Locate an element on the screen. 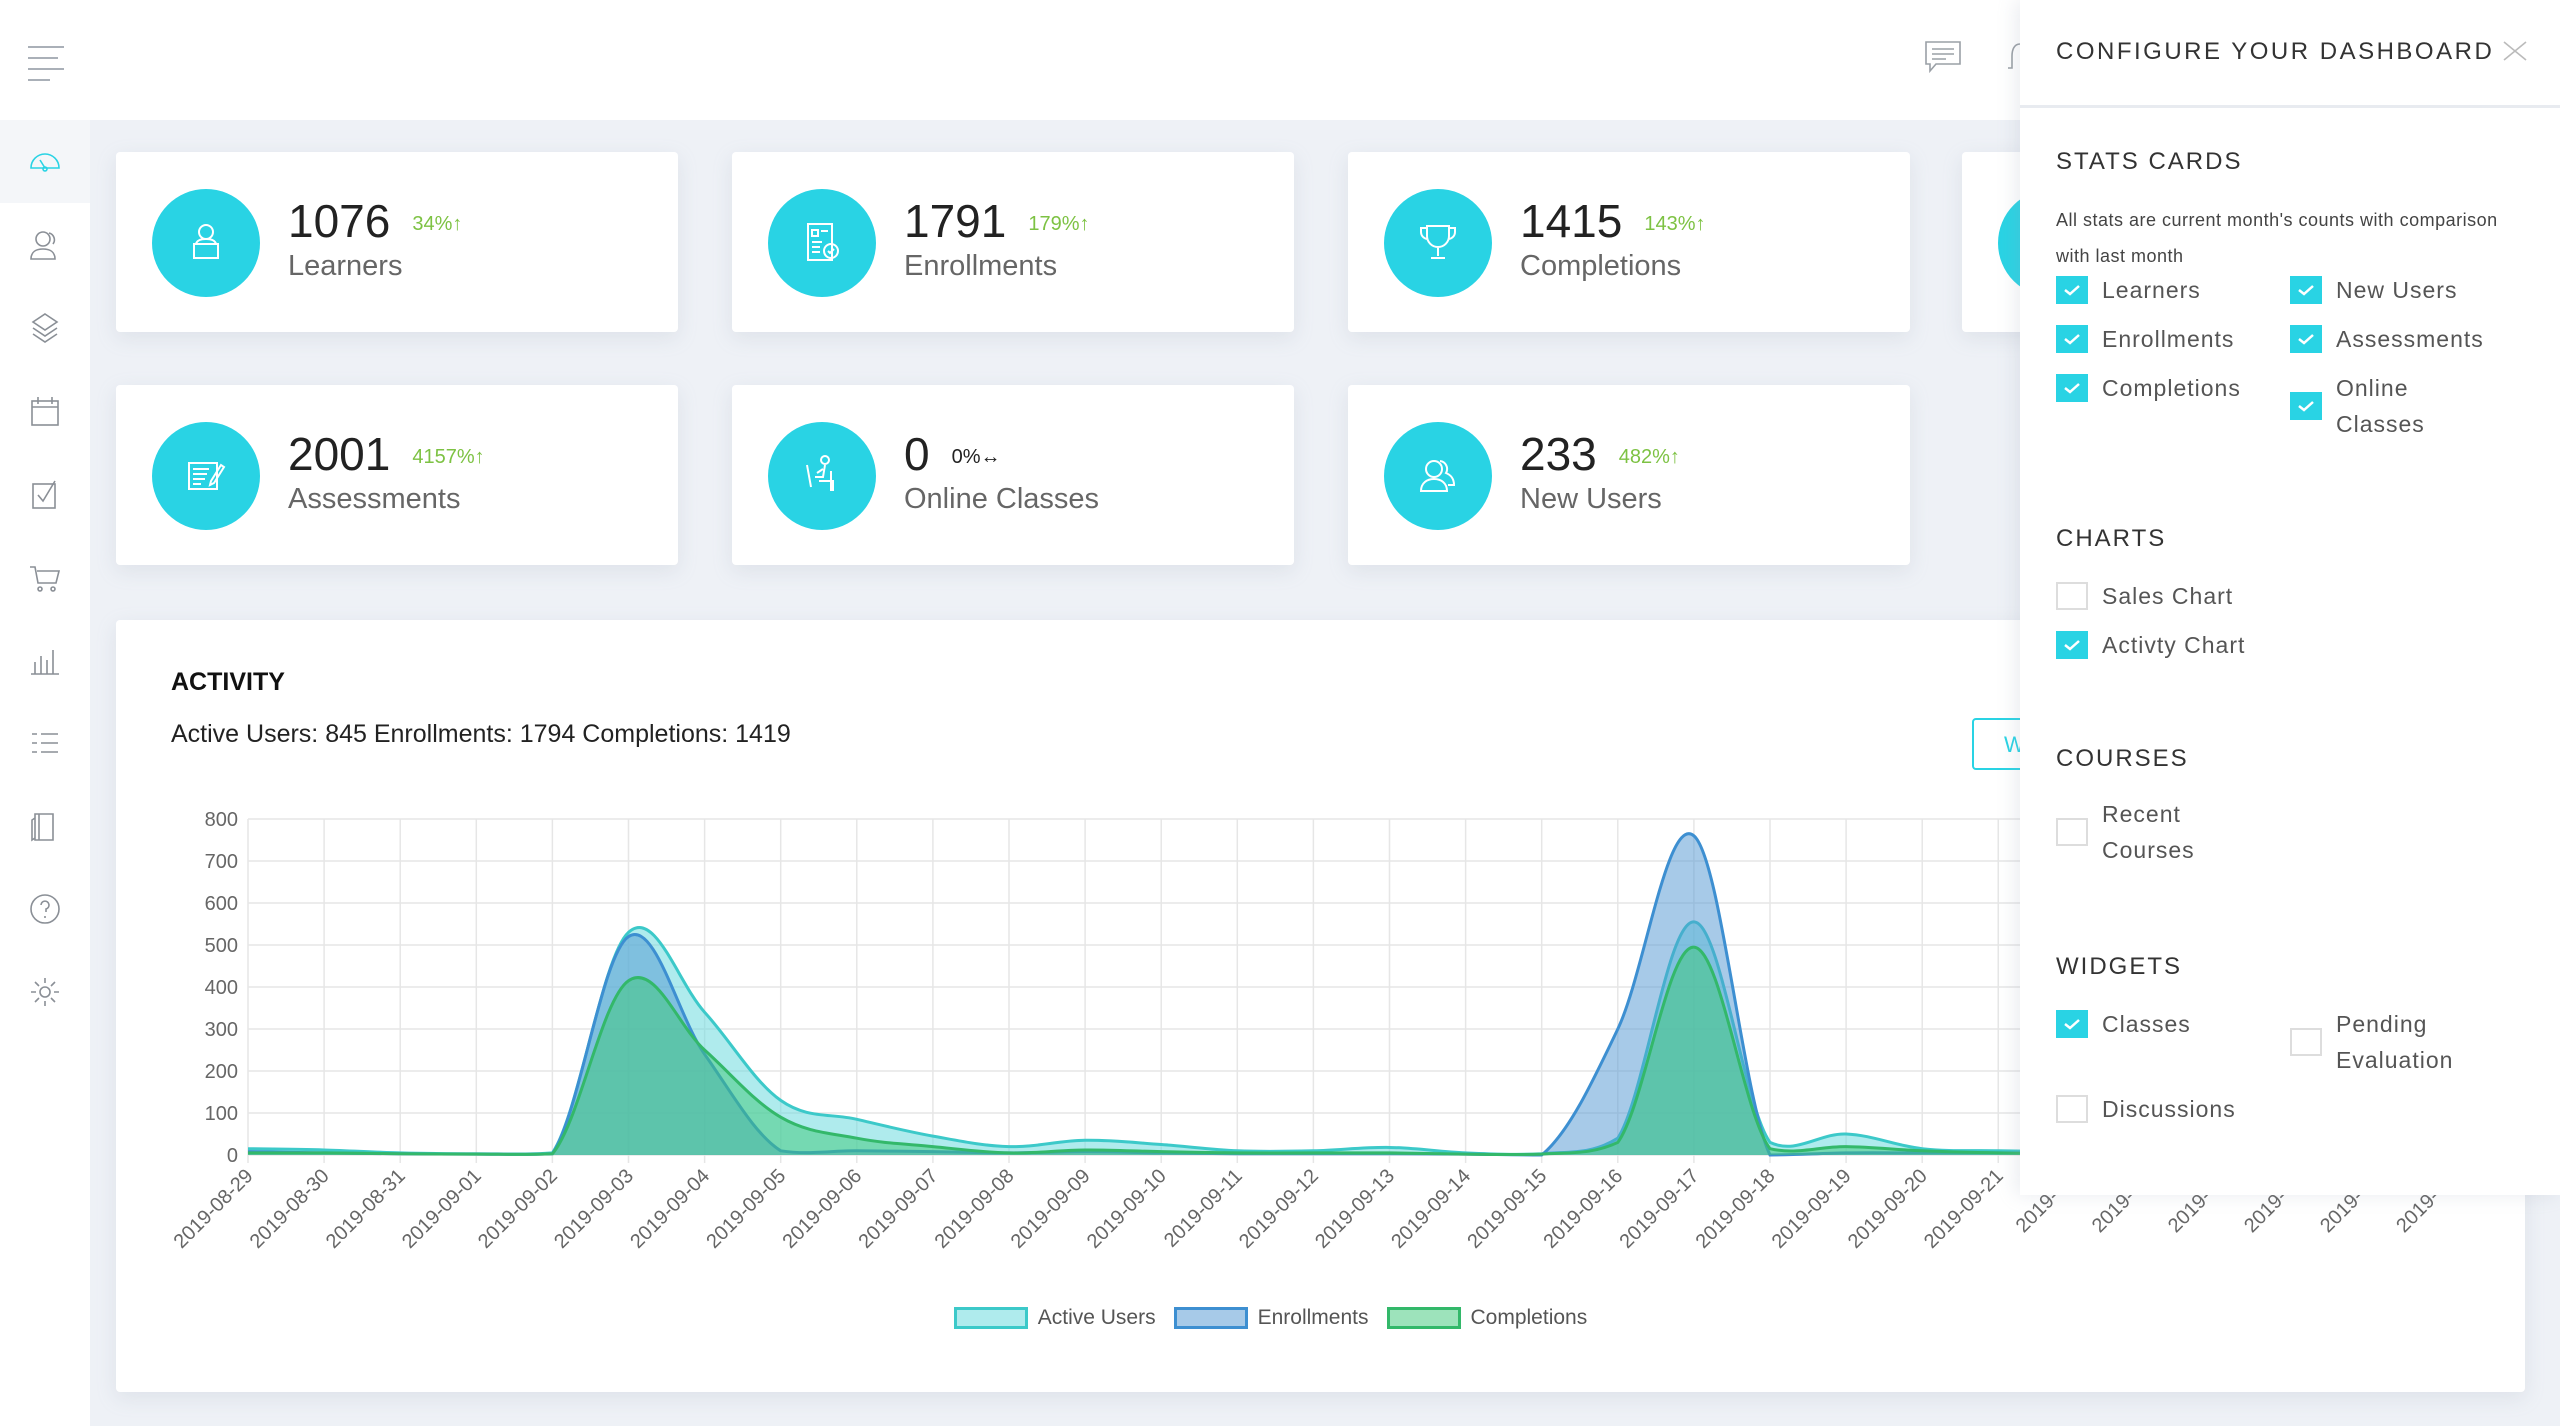  sidebar-item-list is located at coordinates (45, 742).